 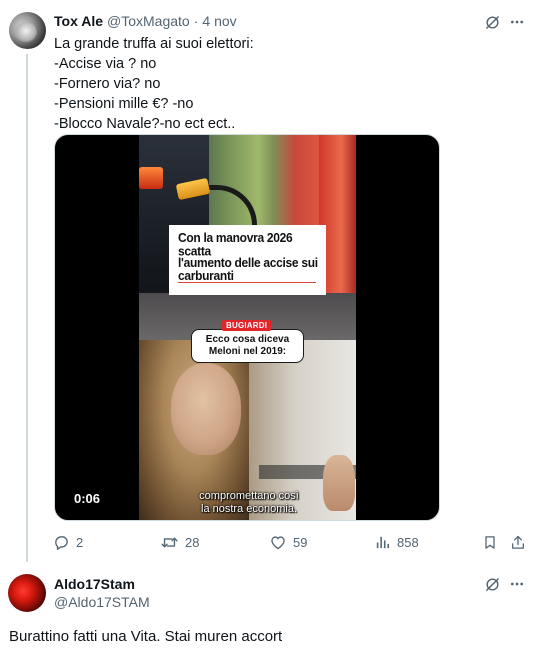 What do you see at coordinates (27, 308) in the screenshot?
I see `thread-line` at bounding box center [27, 308].